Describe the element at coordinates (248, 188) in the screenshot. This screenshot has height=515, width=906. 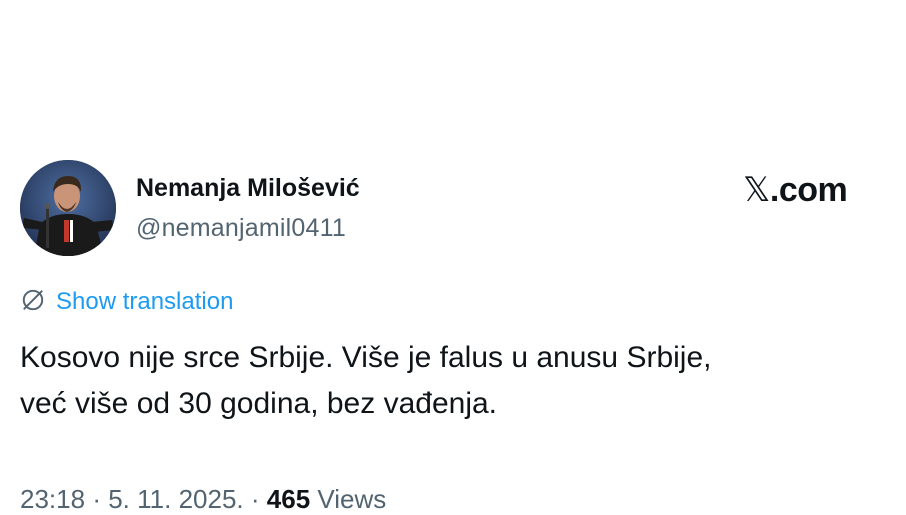
I see `author-name: Nemanja Milošević` at that location.